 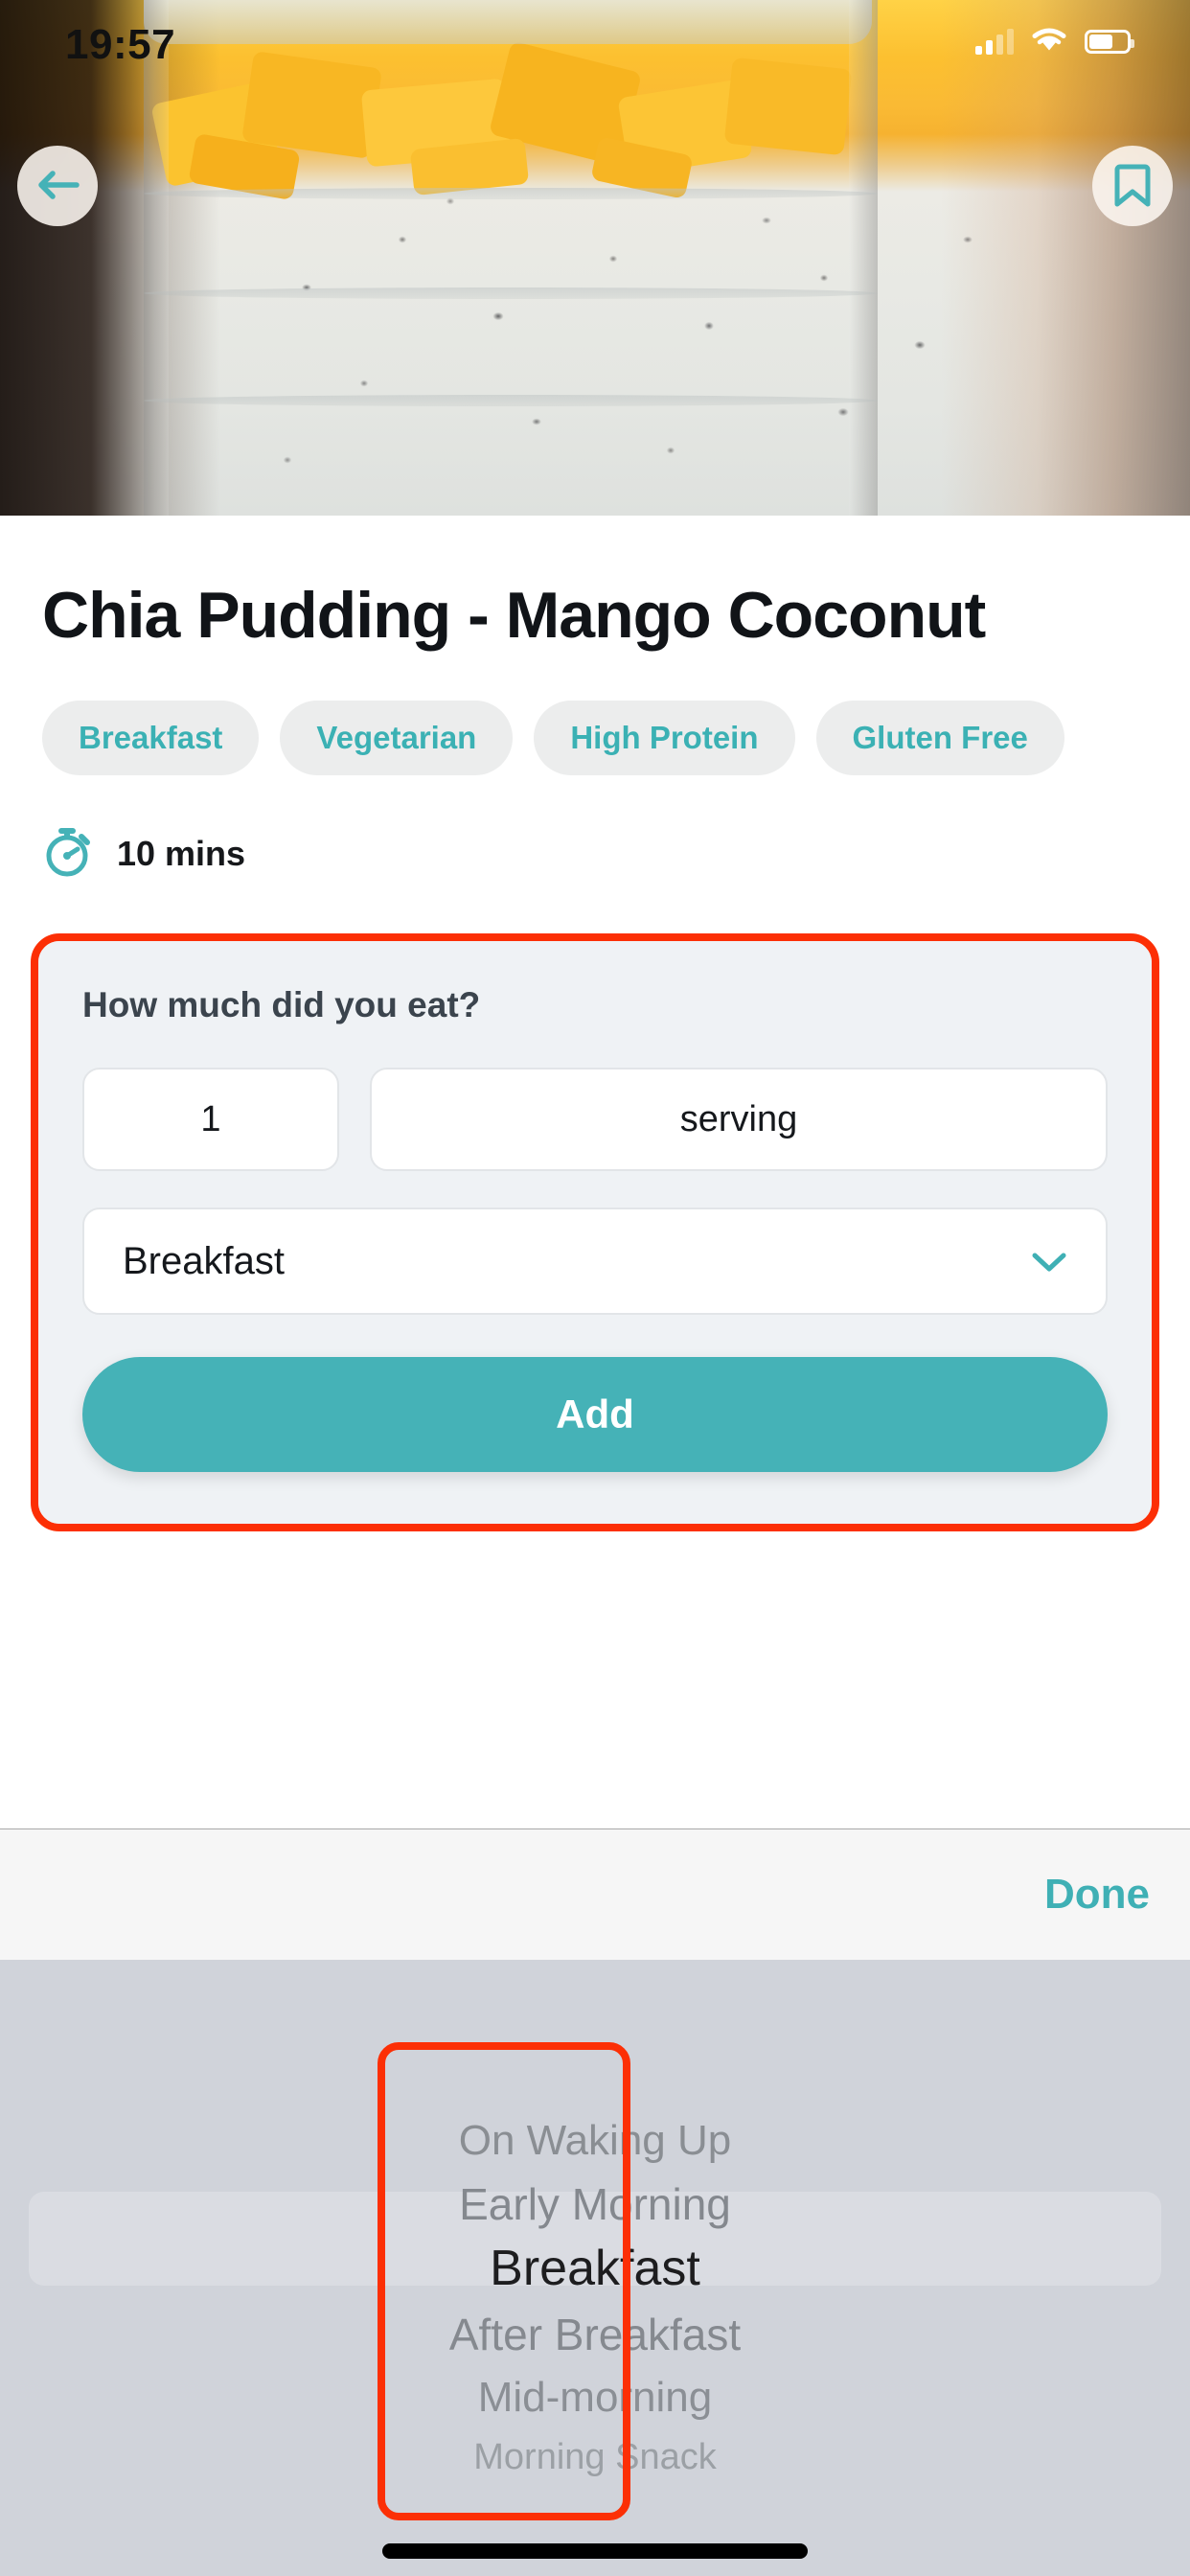 I want to click on log-question-label: How much did you eat?, so click(x=281, y=1005).